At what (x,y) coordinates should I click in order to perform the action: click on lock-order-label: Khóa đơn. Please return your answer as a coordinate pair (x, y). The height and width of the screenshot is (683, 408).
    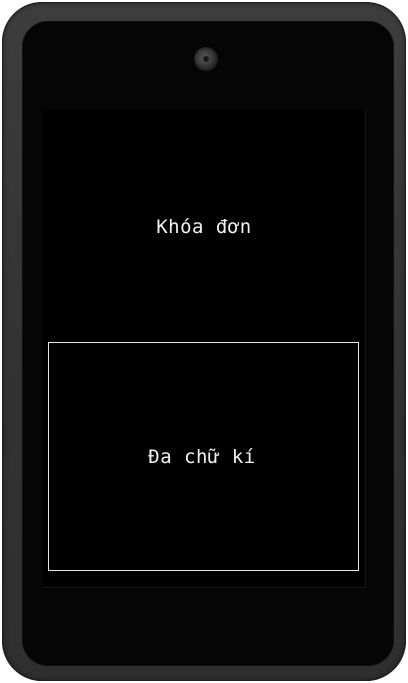
    Looking at the image, I should click on (204, 227).